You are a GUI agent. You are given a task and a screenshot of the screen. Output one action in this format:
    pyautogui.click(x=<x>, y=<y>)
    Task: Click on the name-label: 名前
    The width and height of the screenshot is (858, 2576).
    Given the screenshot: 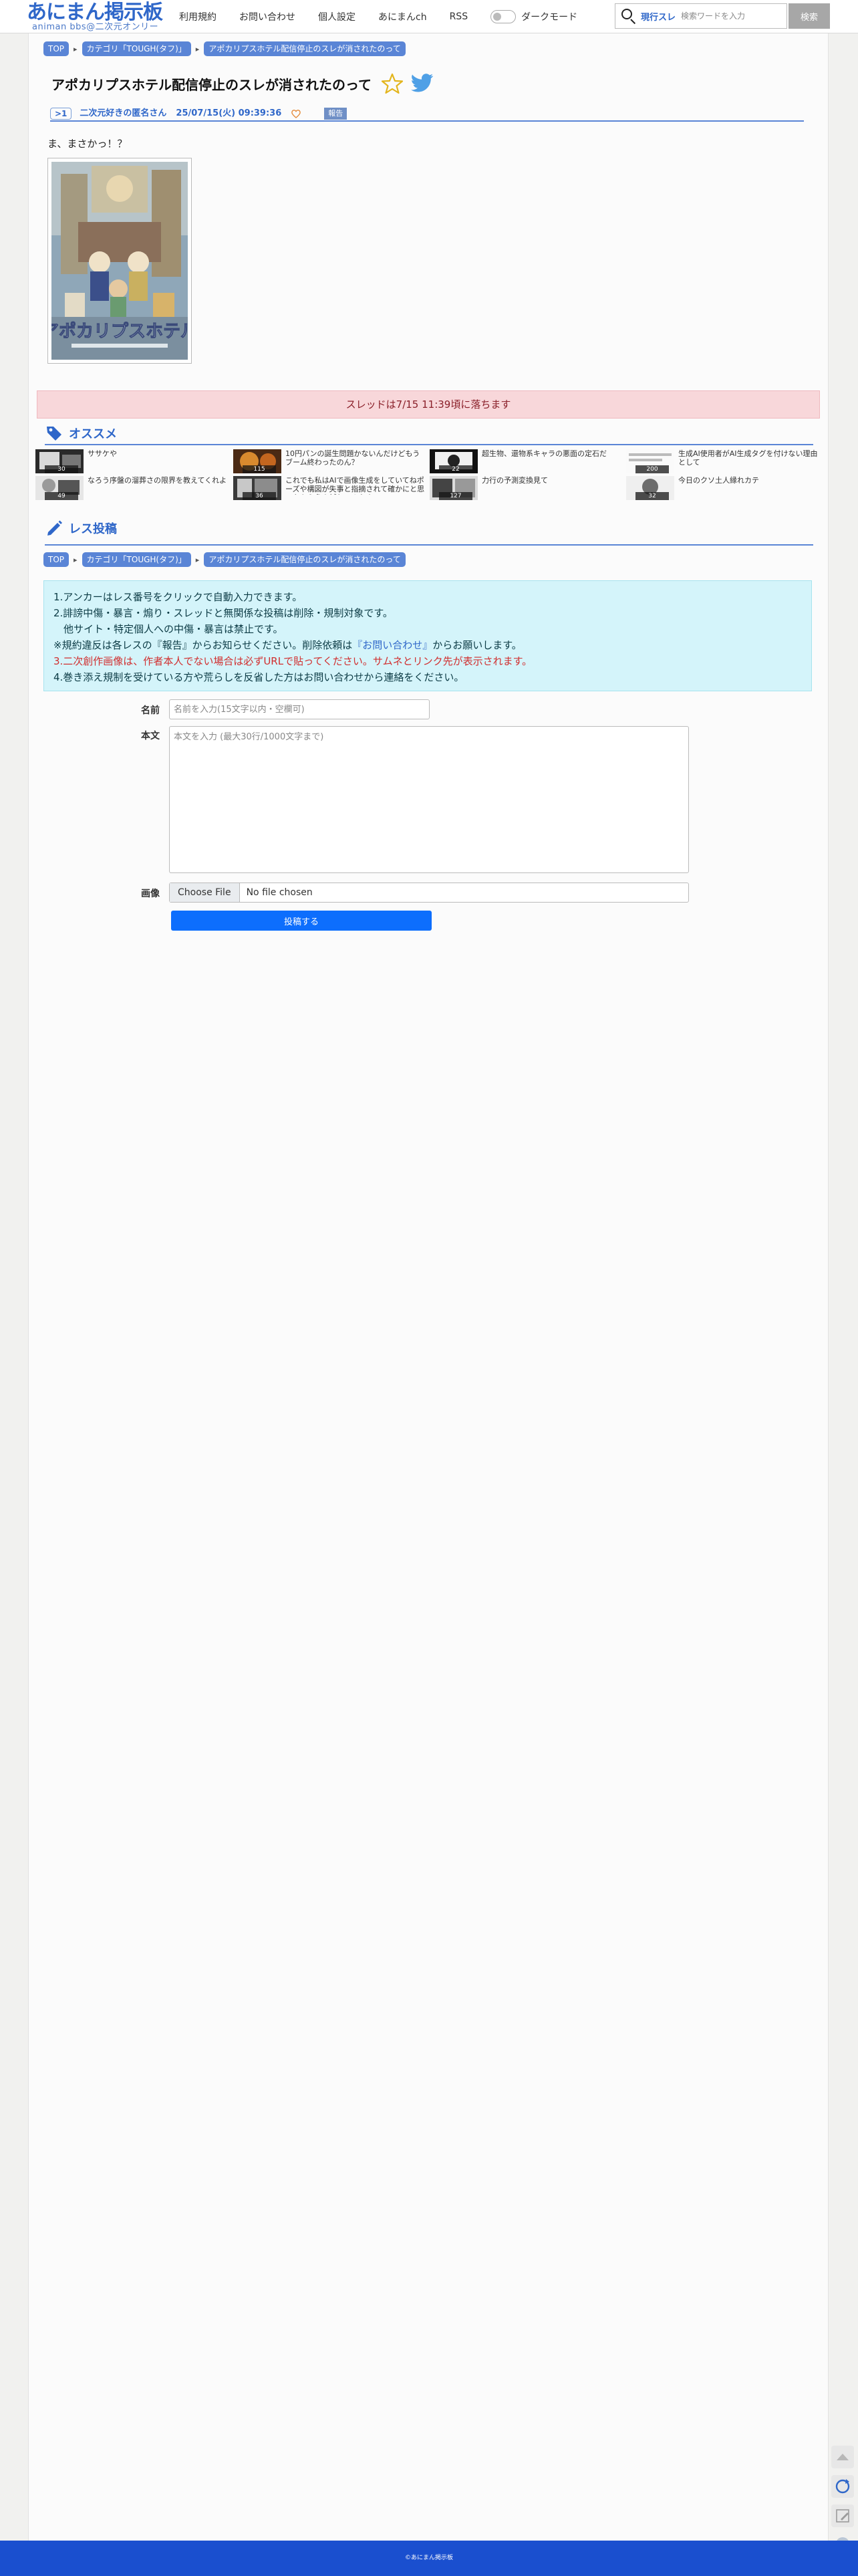 What is the action you would take?
    pyautogui.click(x=150, y=710)
    